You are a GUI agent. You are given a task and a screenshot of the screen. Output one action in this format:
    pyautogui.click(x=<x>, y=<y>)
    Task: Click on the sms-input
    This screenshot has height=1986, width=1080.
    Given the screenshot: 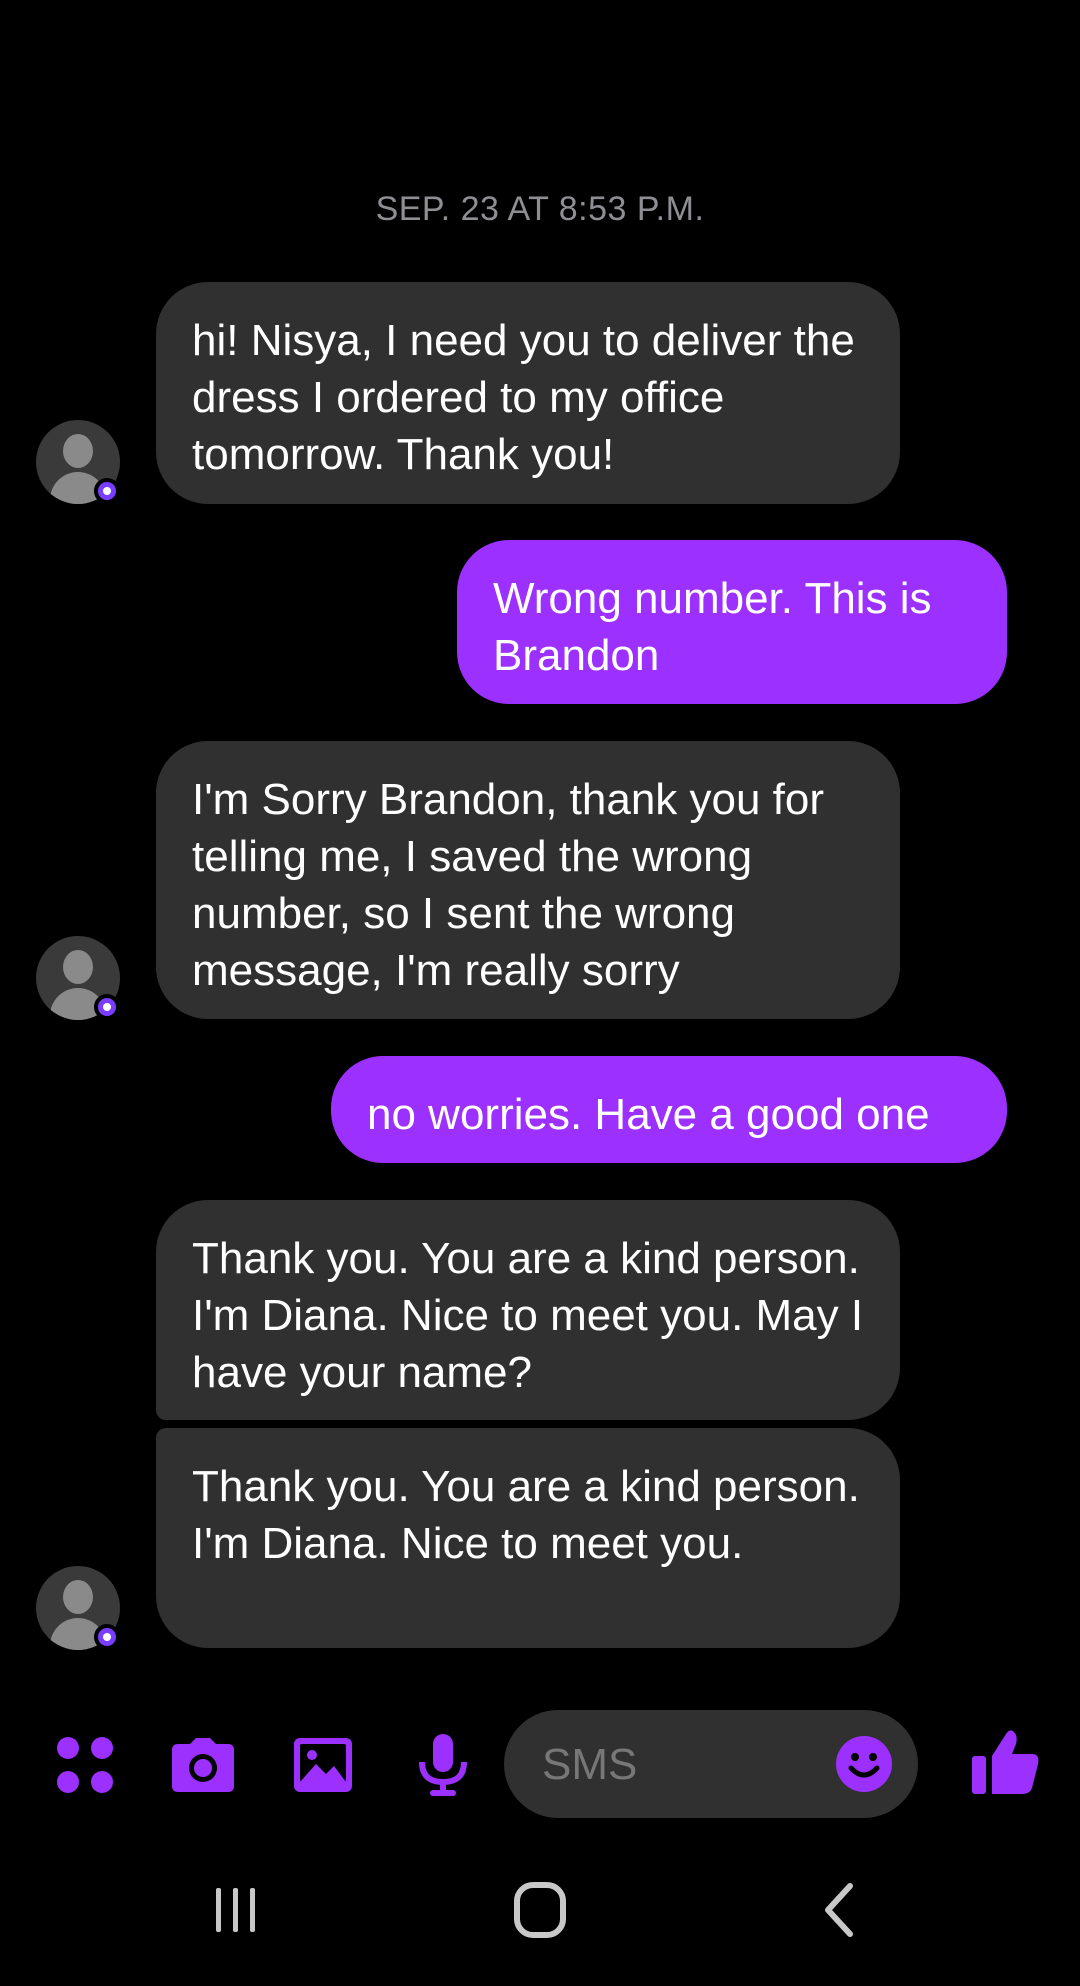 What is the action you would take?
    pyautogui.click(x=672, y=1765)
    